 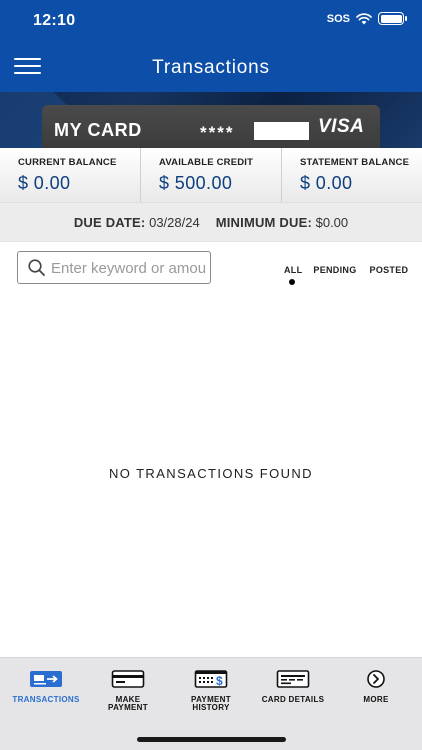 I want to click on nav-payment-history: $ PAYMENT HISTORY, so click(x=211, y=691).